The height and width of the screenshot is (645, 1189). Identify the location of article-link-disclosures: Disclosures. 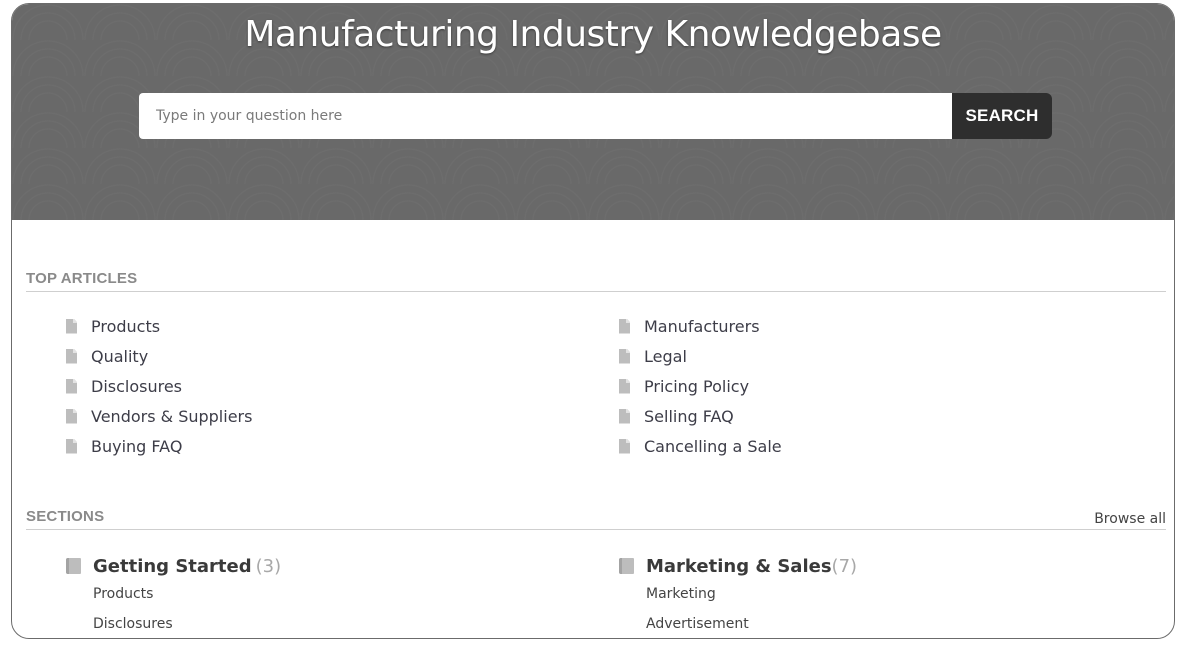
(159, 386).